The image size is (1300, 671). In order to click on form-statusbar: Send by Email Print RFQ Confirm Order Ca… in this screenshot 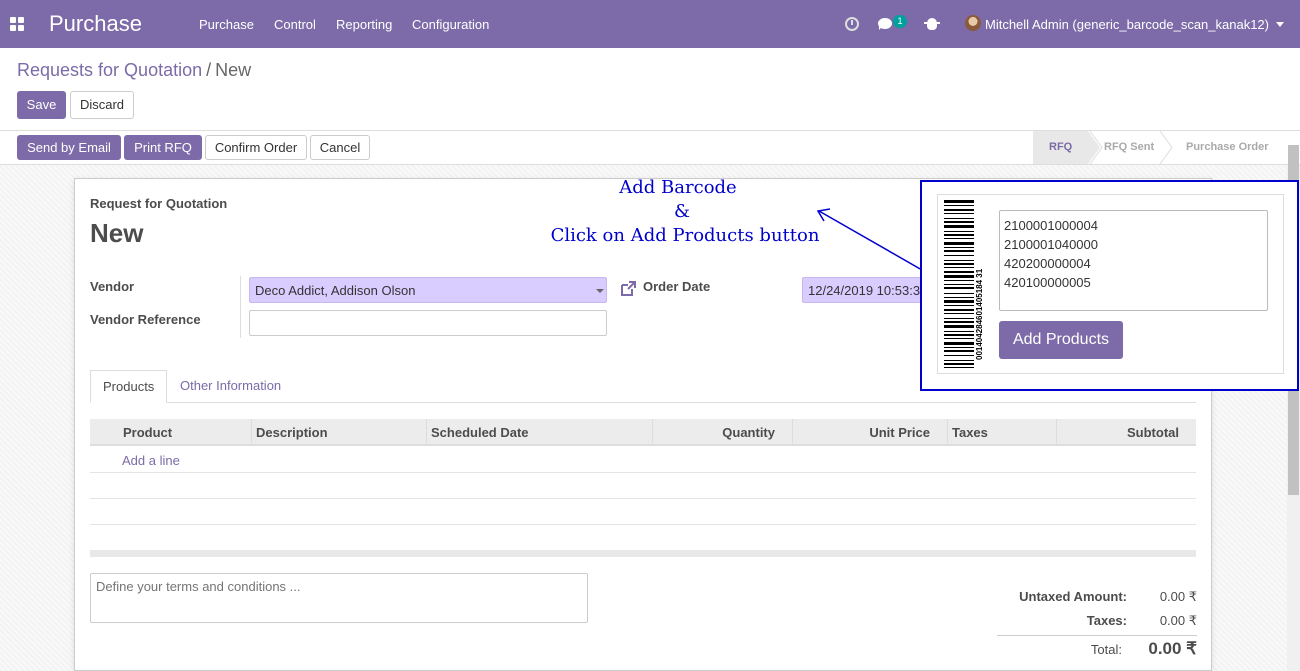, I will do `click(650, 147)`.